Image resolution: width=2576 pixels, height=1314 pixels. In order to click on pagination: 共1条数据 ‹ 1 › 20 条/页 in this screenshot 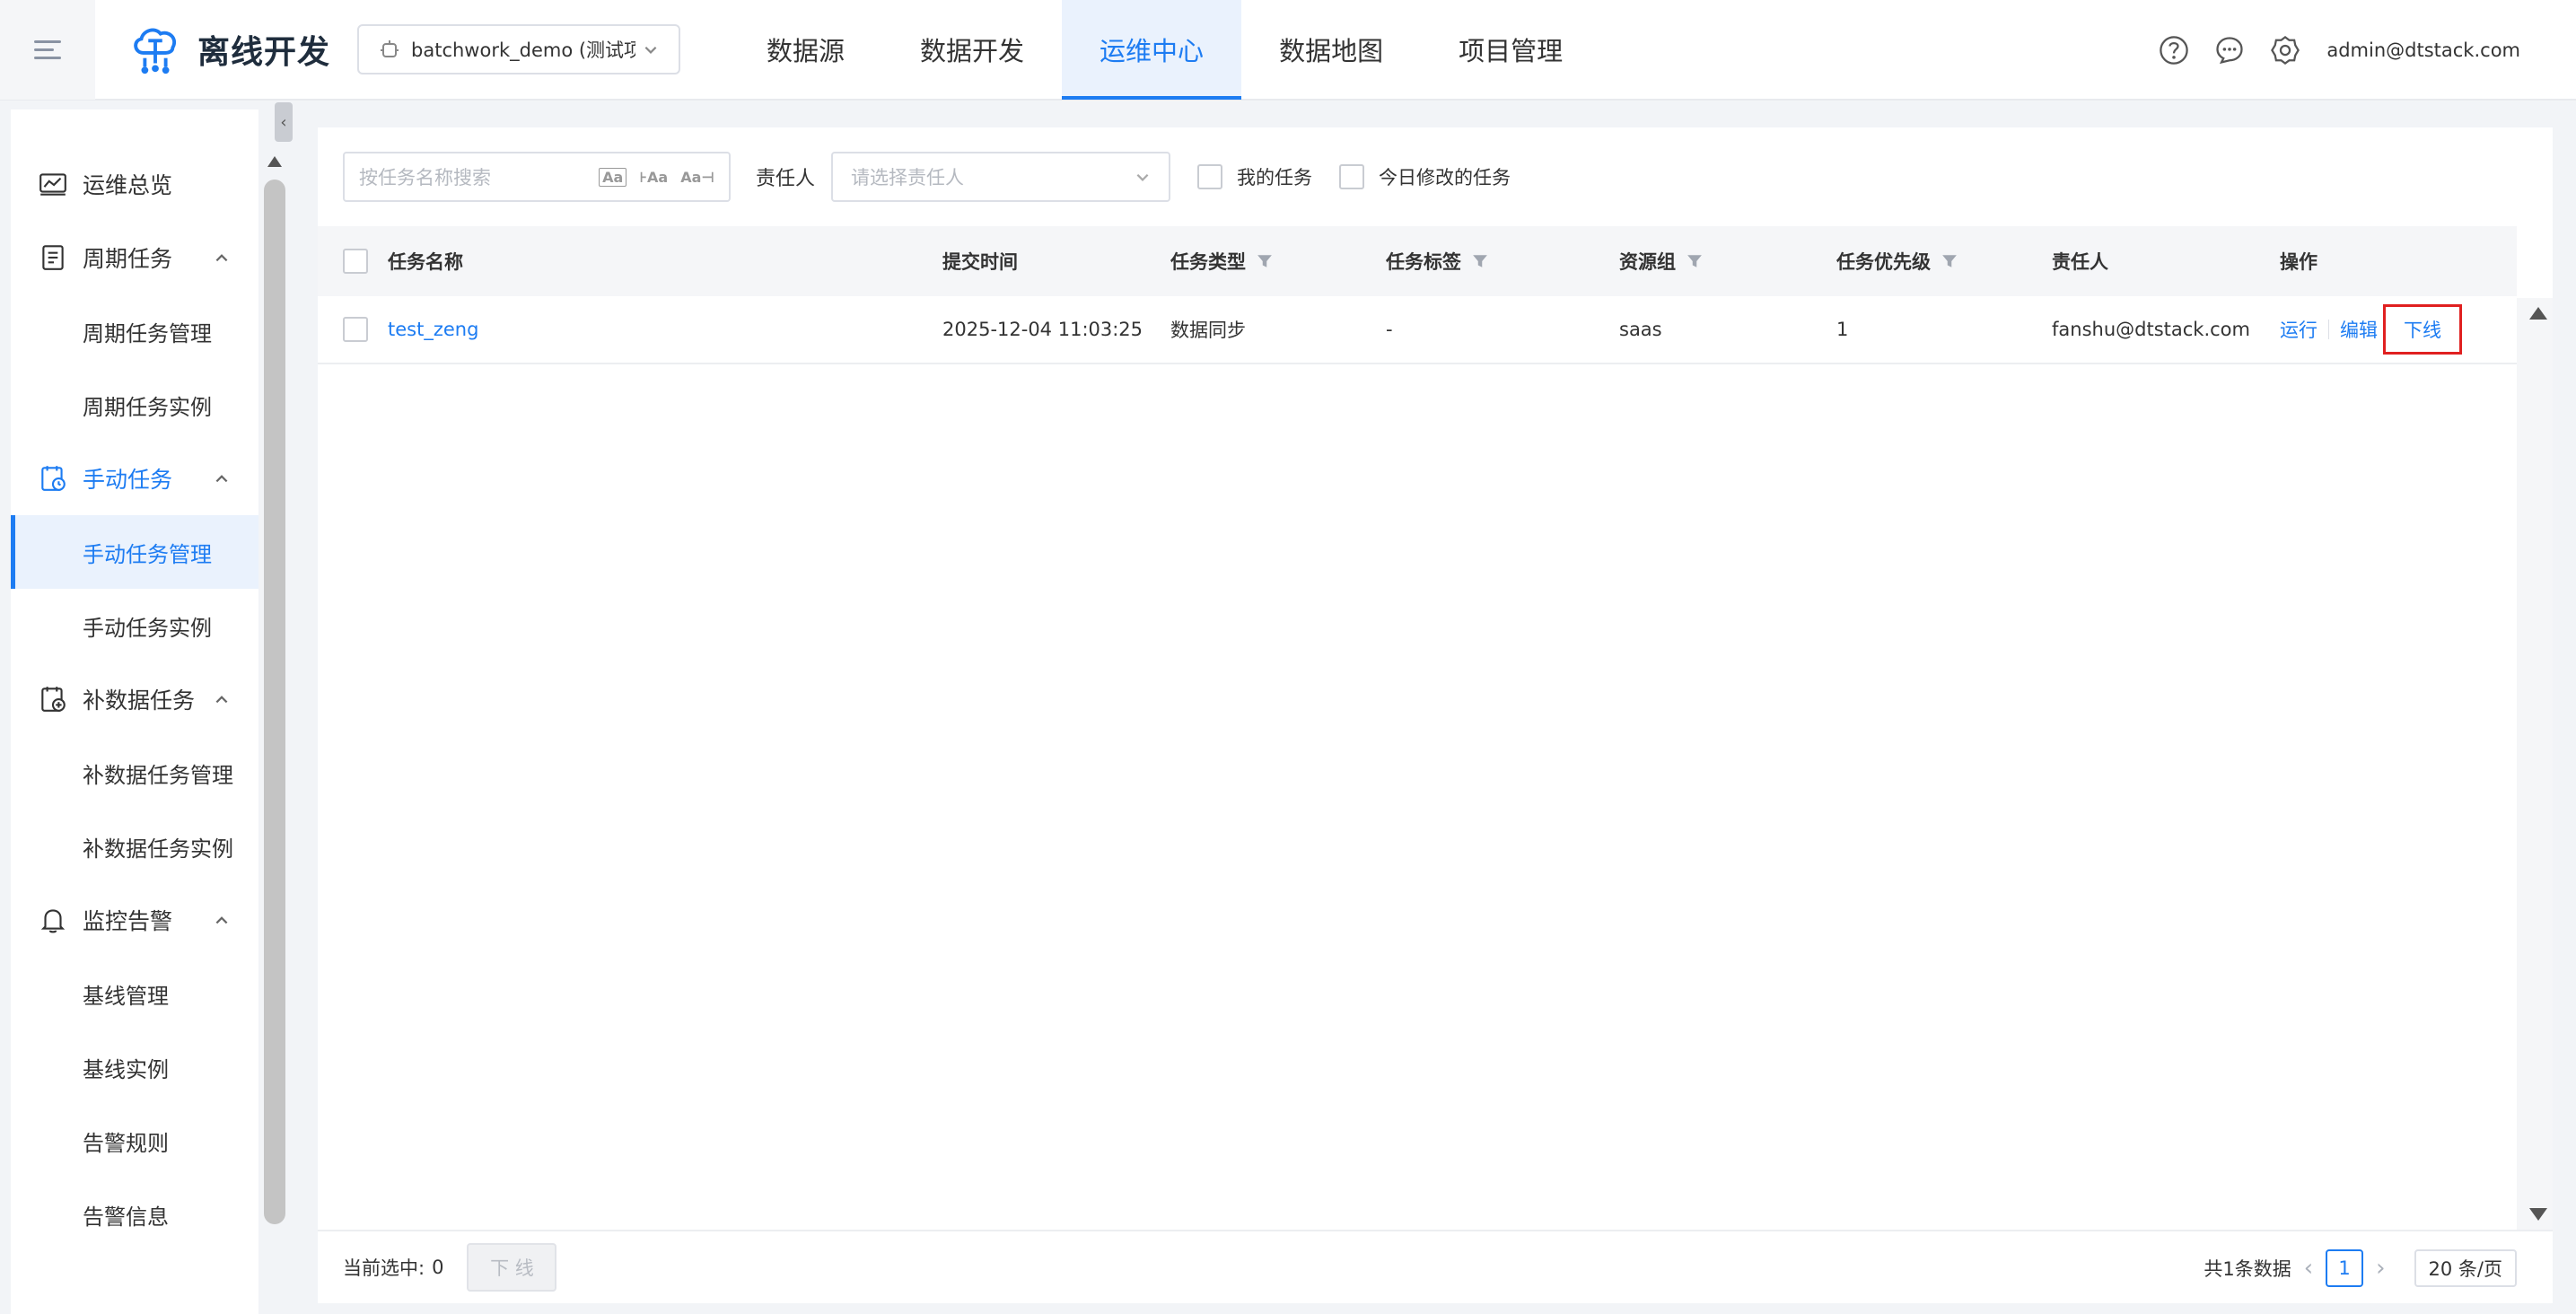, I will do `click(2360, 1268)`.